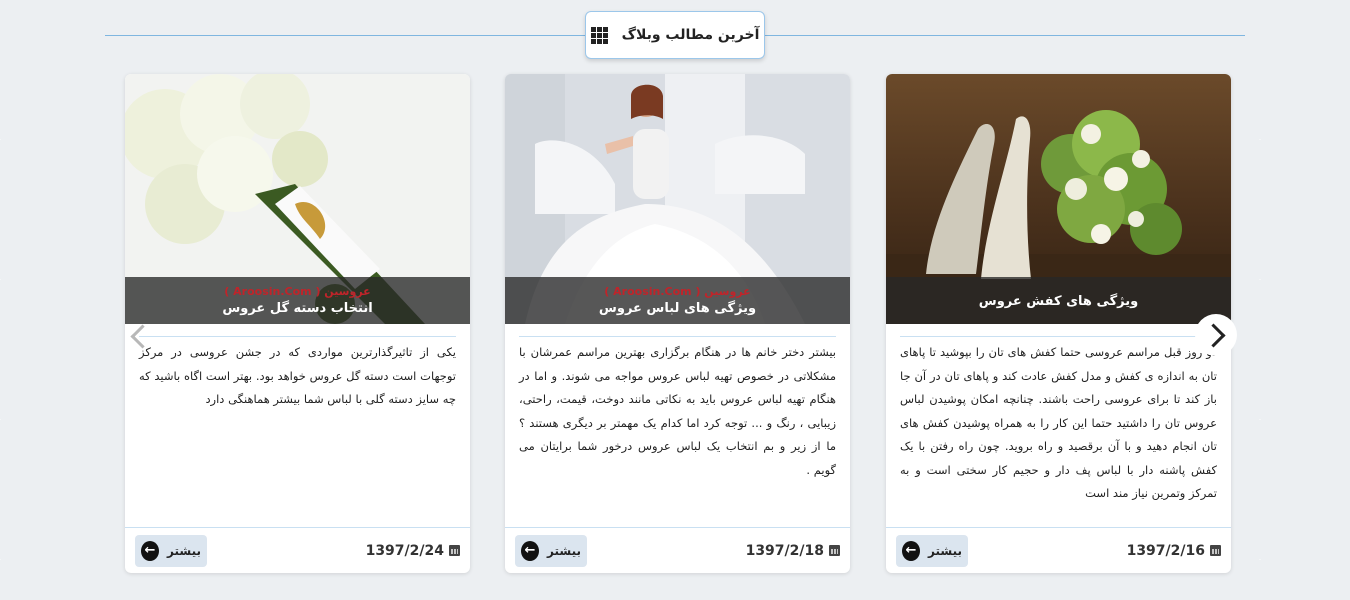 This screenshot has height=600, width=1350. What do you see at coordinates (1213, 335) in the screenshot?
I see `chevron-right-icon` at bounding box center [1213, 335].